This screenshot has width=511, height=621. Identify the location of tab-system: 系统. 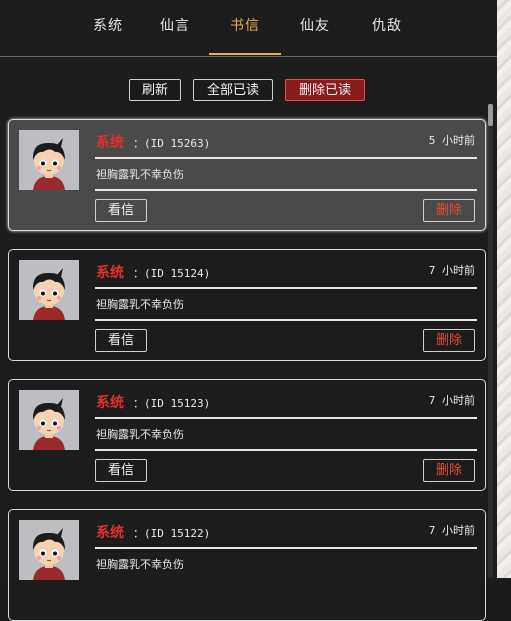
(108, 27).